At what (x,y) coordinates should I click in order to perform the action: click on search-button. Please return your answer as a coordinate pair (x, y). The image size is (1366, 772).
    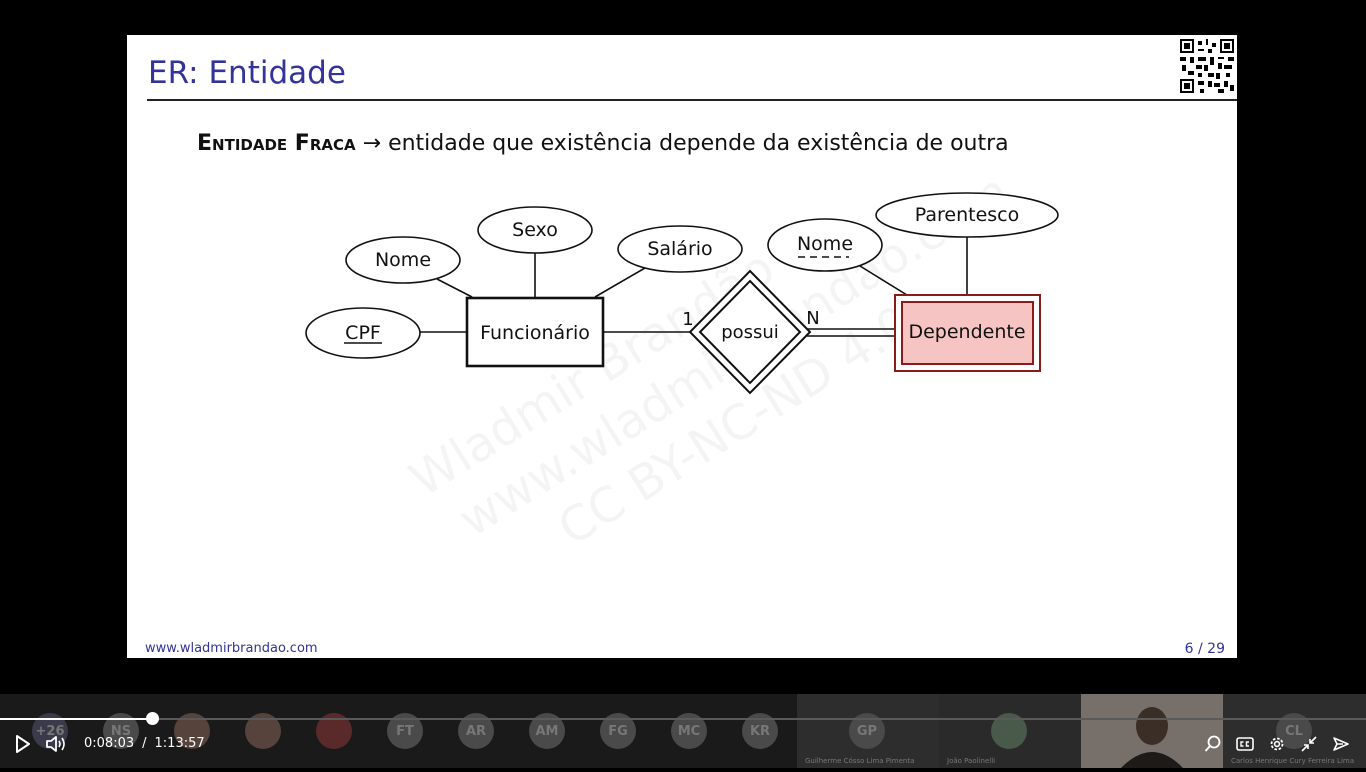
    Looking at the image, I should click on (1213, 744).